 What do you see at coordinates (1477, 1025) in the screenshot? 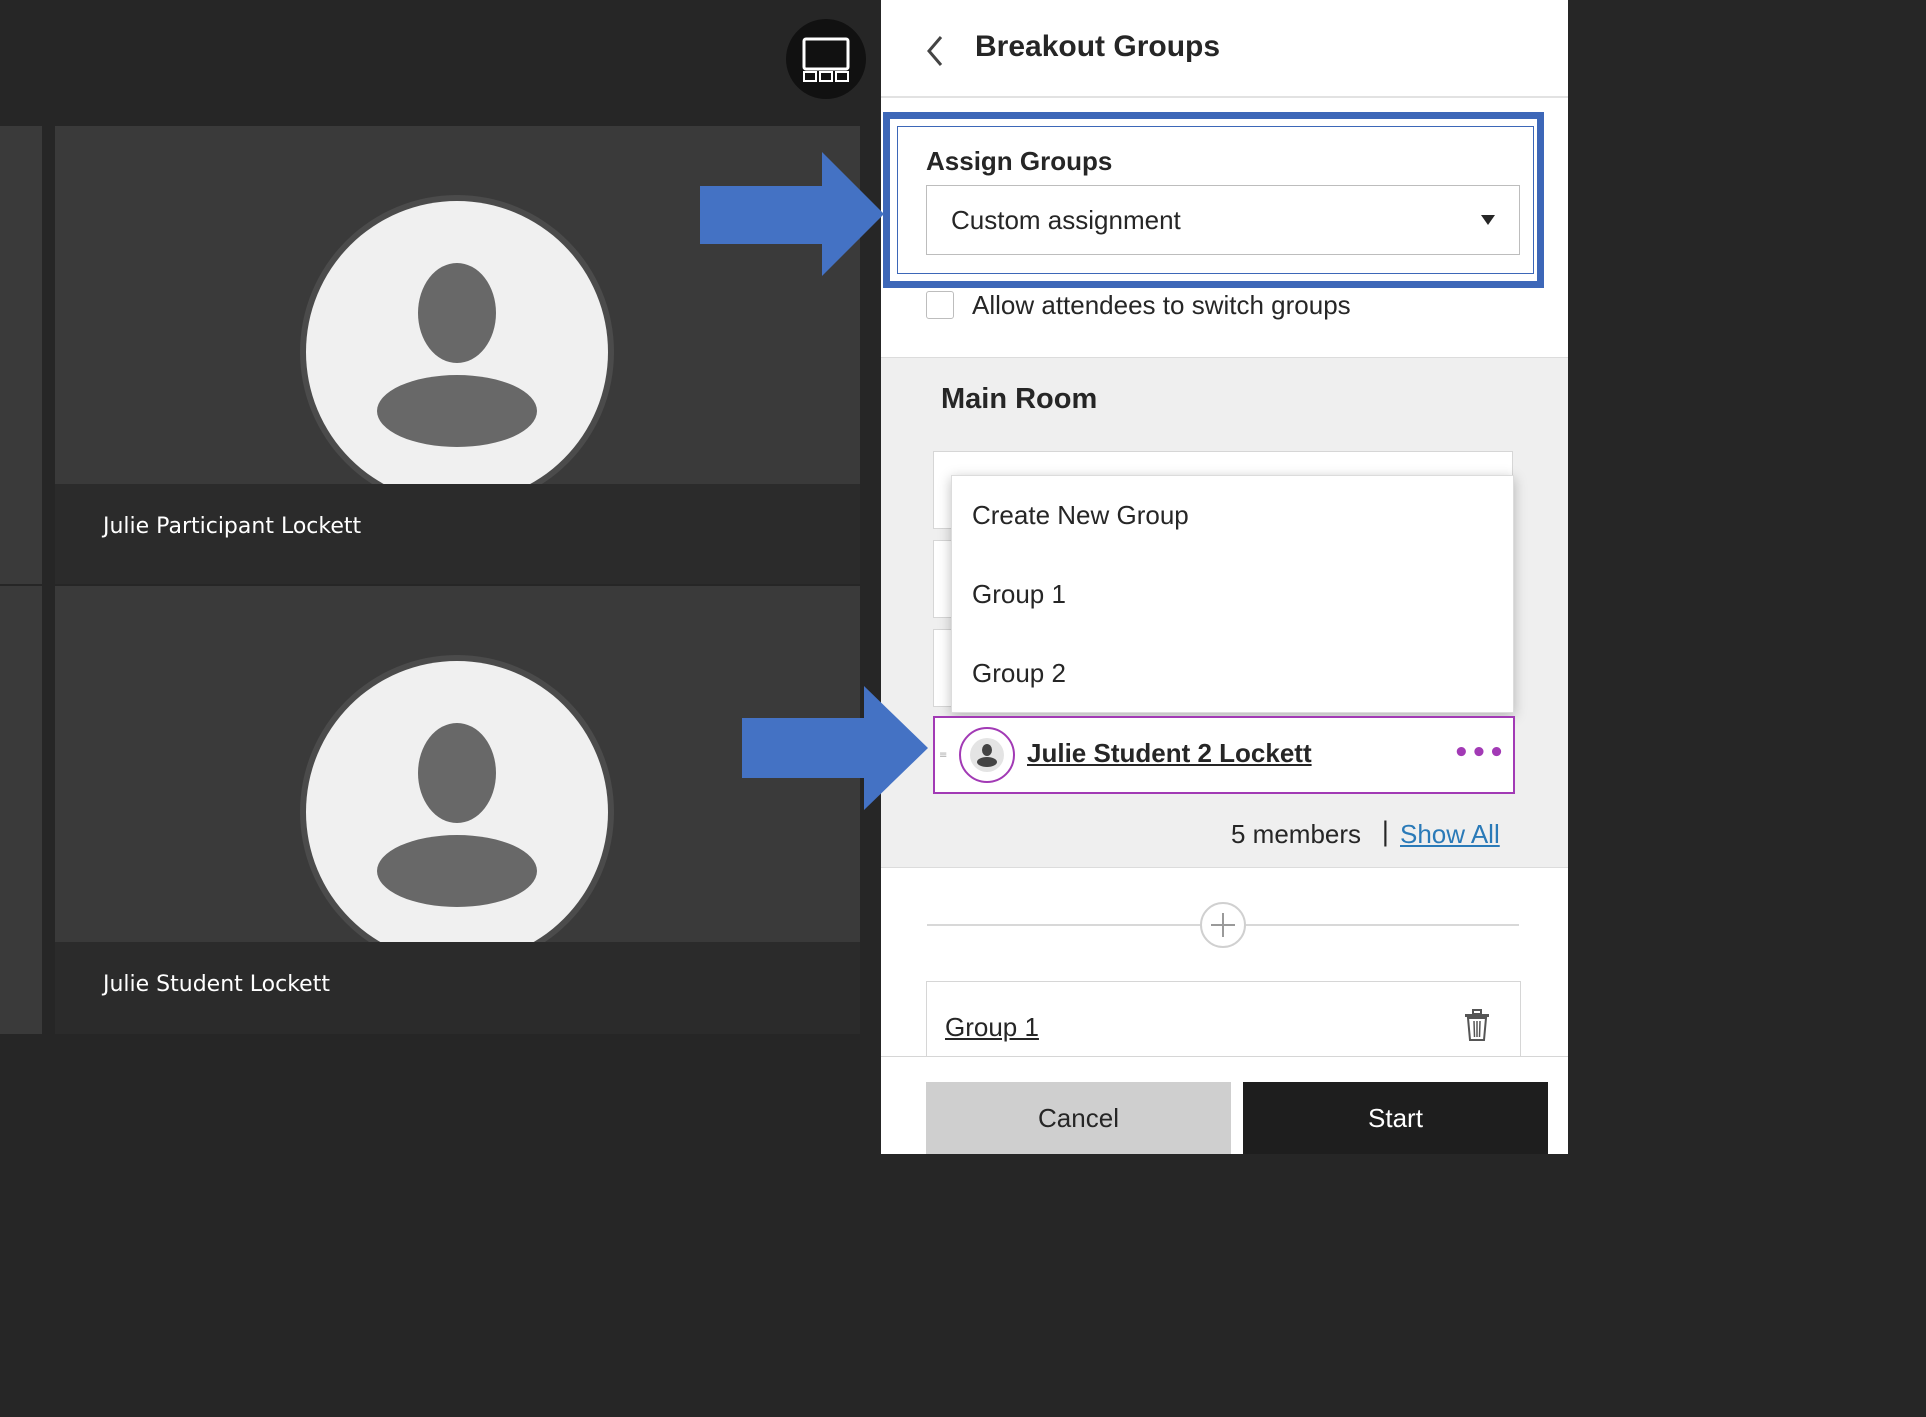
I see `trash-icon` at bounding box center [1477, 1025].